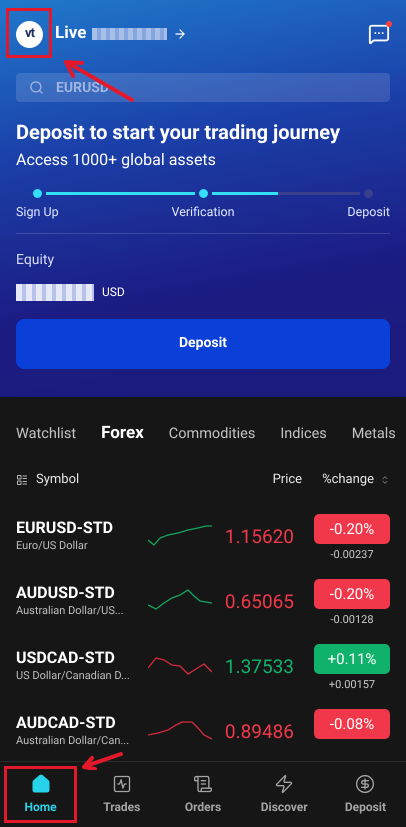 Image resolution: width=406 pixels, height=827 pixels. I want to click on nav-tab: Trades, so click(121, 794).